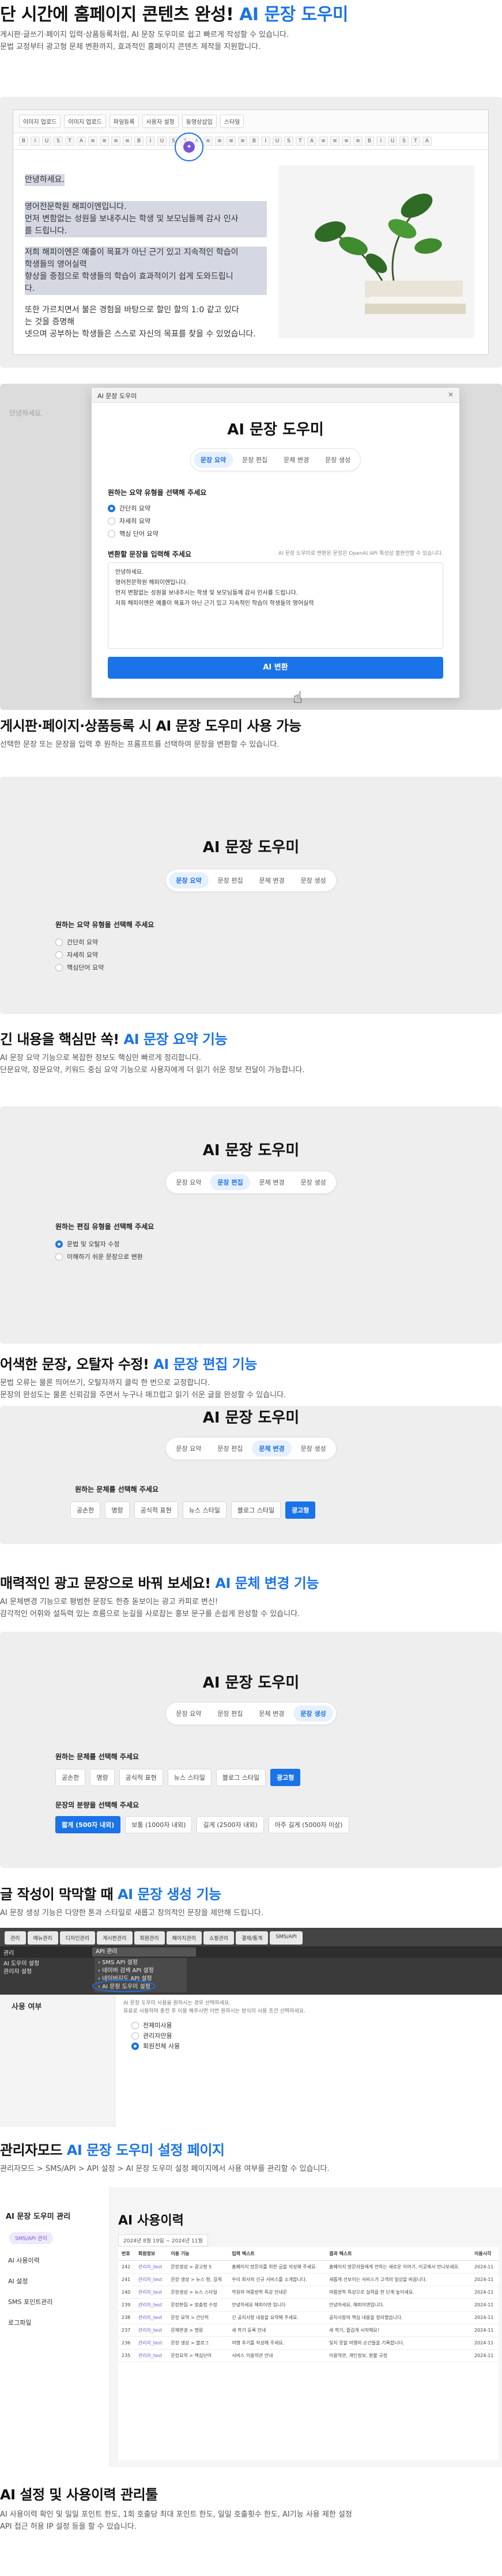 This screenshot has width=502, height=2576. I want to click on chip-option: 보통 (1000자 내외), so click(159, 1824).